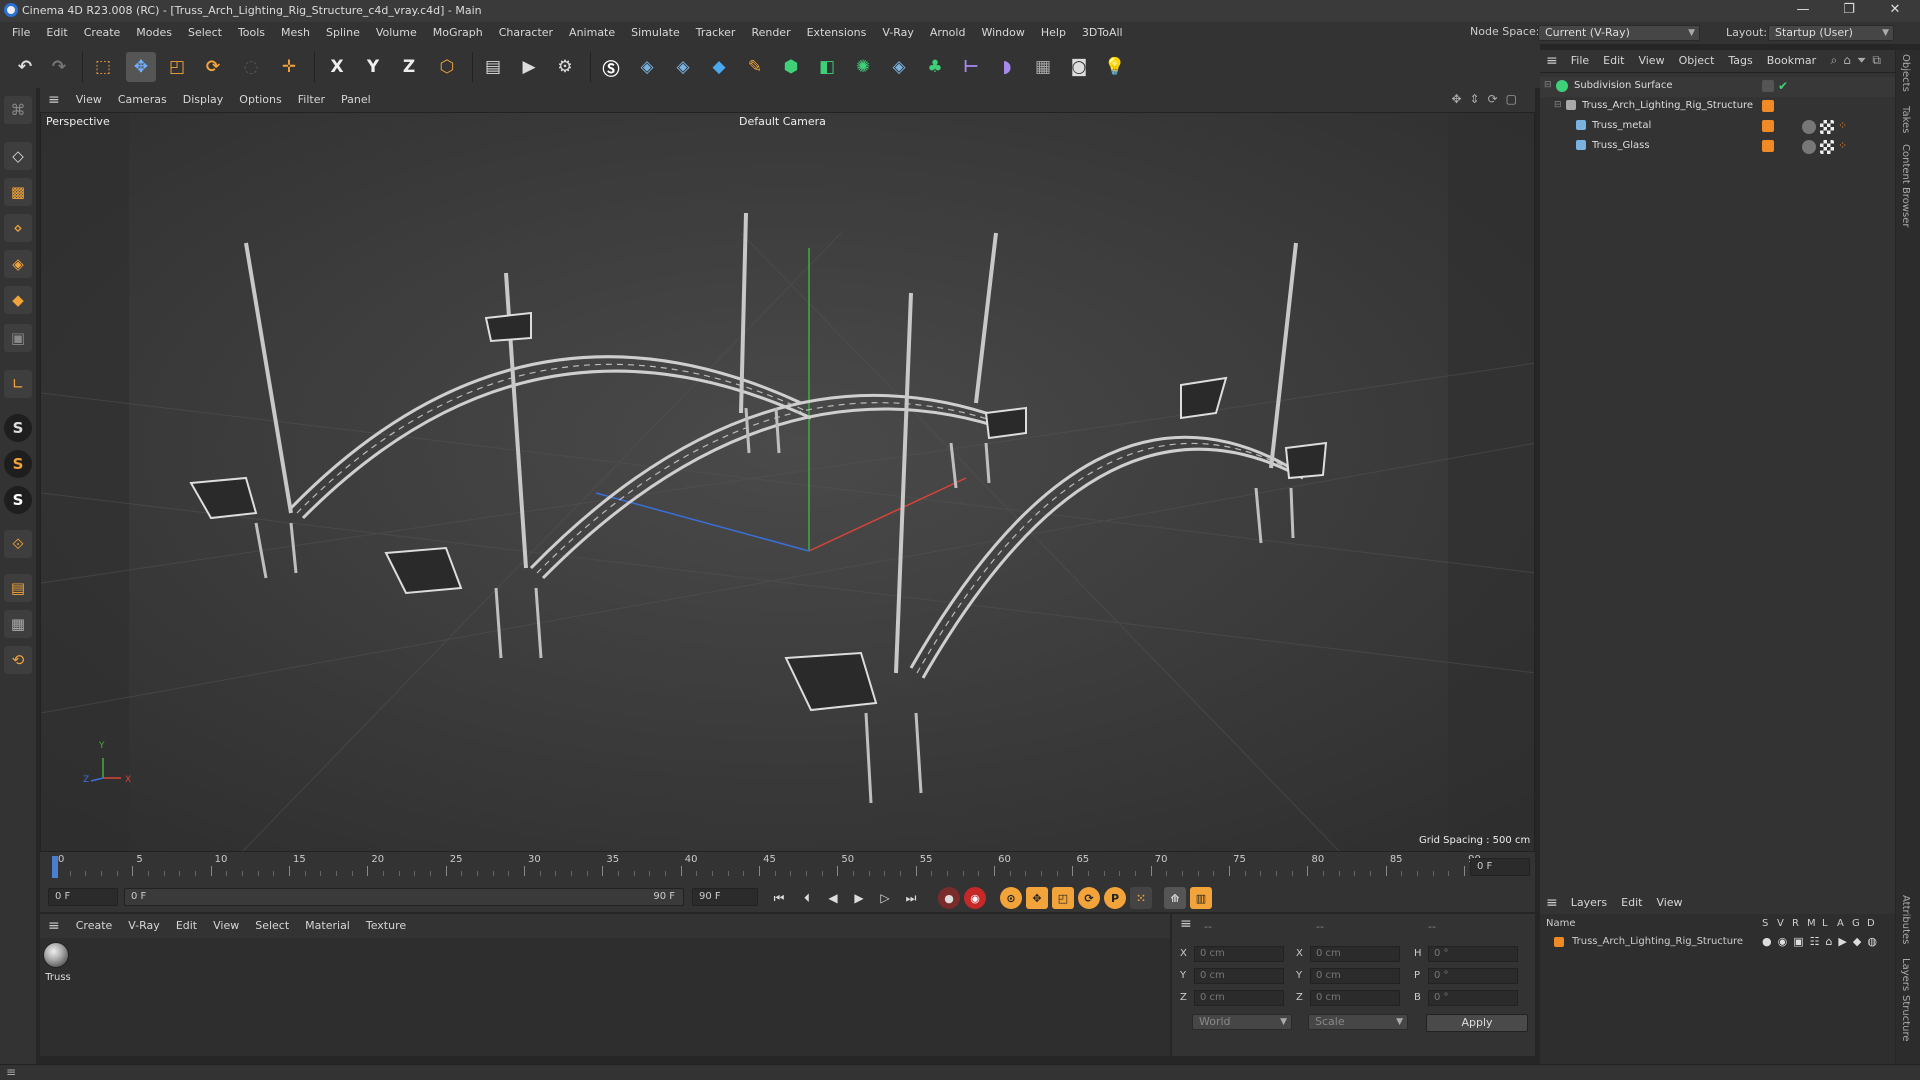 The image size is (1920, 1080). I want to click on object-name: Truss_metal, so click(1621, 125).